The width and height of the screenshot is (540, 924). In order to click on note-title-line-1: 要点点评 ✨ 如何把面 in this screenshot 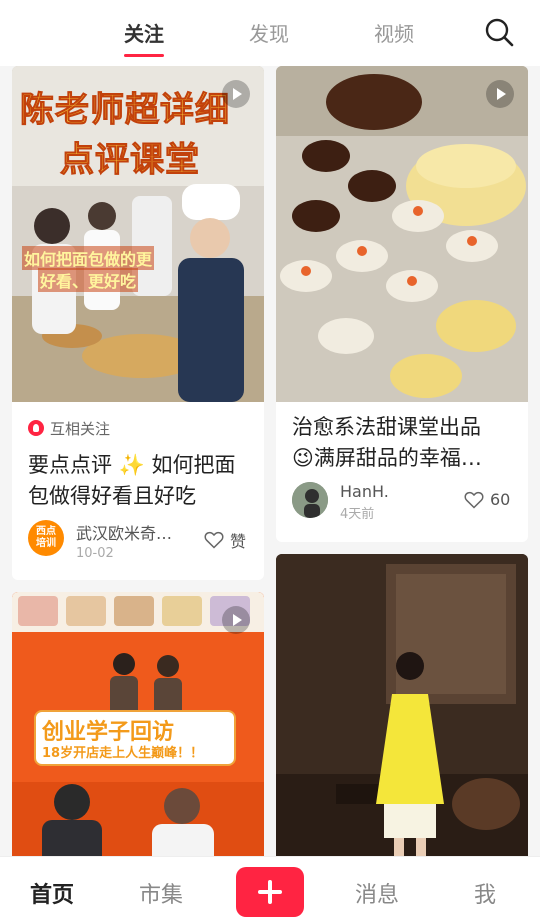, I will do `click(132, 465)`.